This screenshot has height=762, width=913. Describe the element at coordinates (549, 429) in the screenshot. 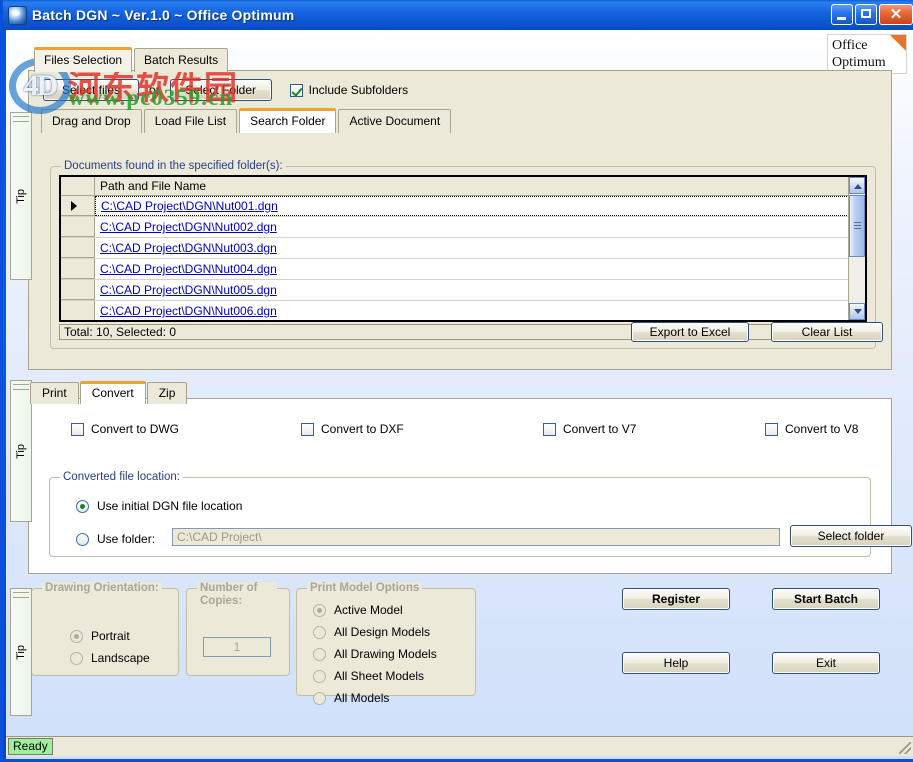

I see `convert-to-v7-checkbox` at that location.